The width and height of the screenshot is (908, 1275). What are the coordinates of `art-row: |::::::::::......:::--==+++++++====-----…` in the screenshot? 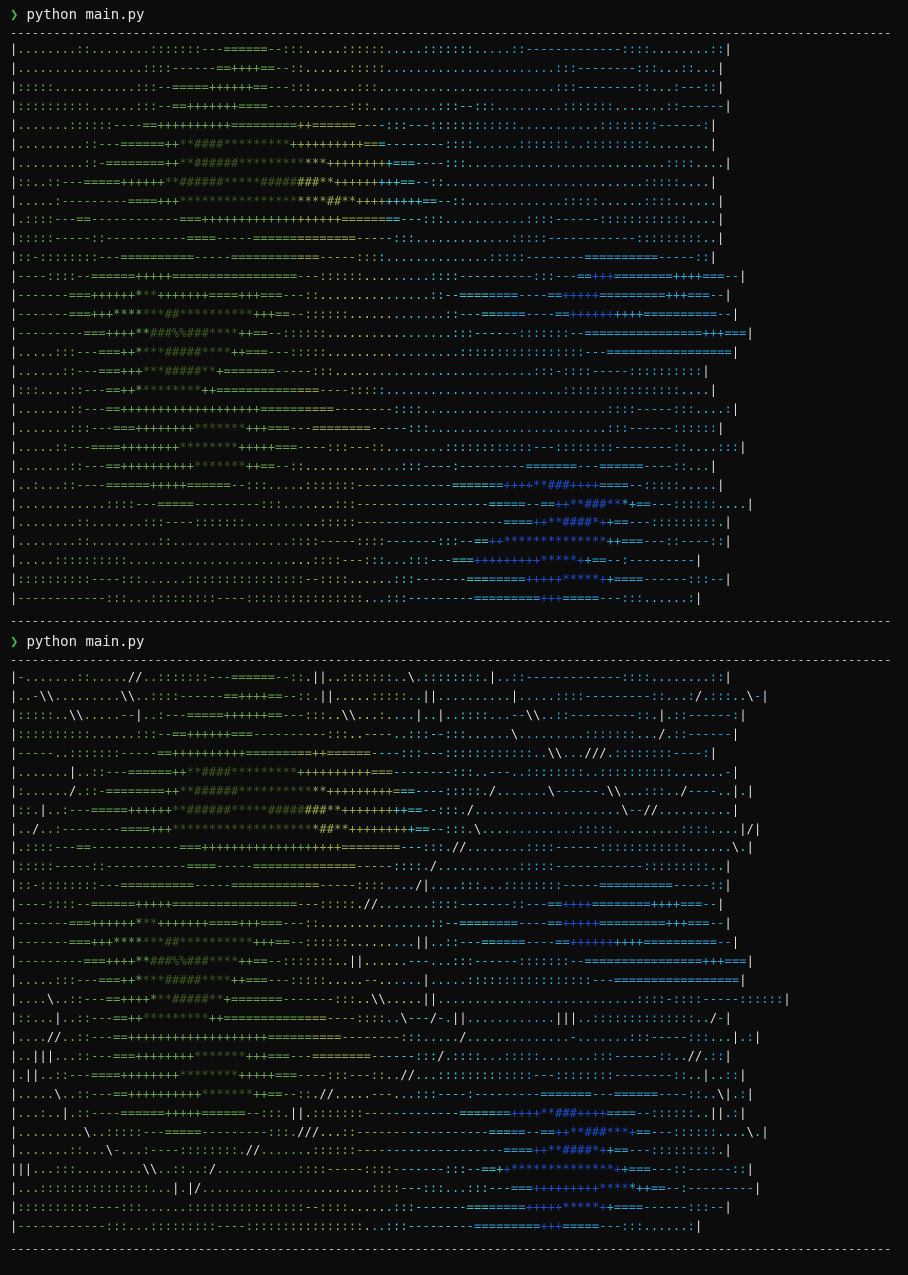 It's located at (371, 105).